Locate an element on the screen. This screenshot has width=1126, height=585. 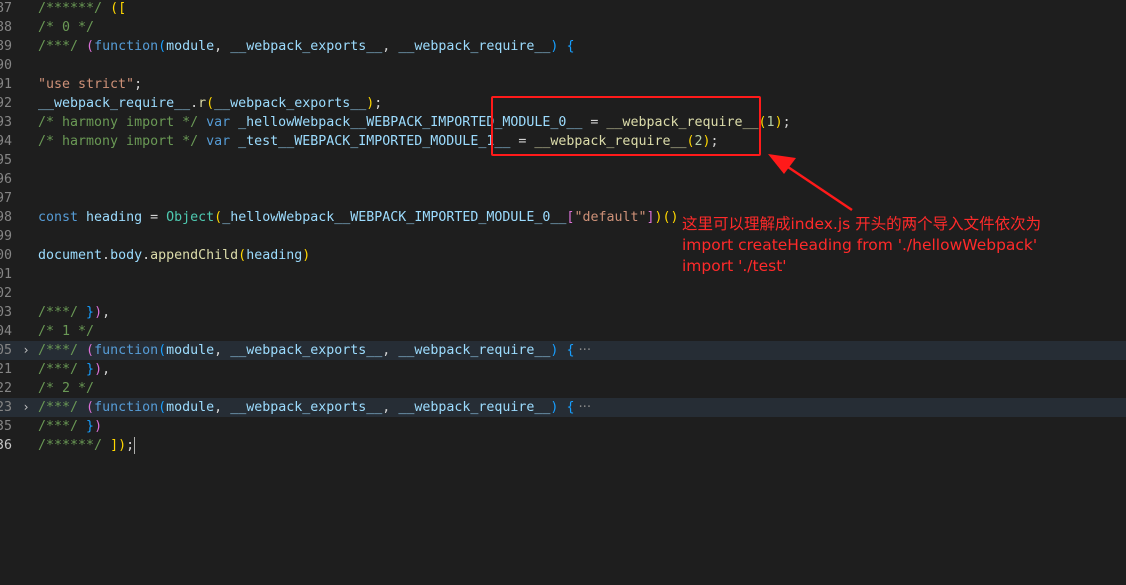
code-text: "use strict"; is located at coordinates (90, 84).